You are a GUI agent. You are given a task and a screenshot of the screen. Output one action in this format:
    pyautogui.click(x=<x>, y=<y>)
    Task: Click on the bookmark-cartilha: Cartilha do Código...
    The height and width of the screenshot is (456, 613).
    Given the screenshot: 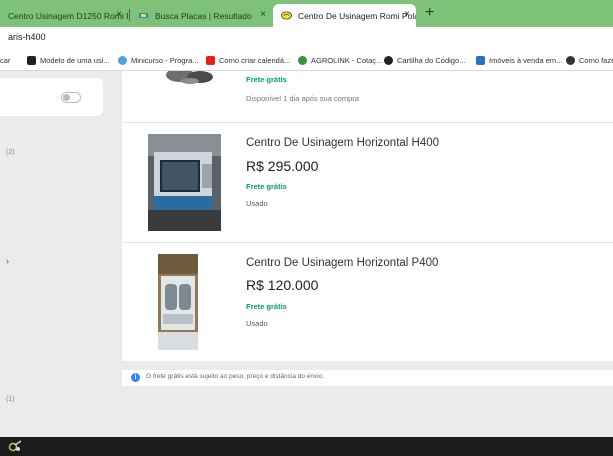 What is the action you would take?
    pyautogui.click(x=424, y=60)
    